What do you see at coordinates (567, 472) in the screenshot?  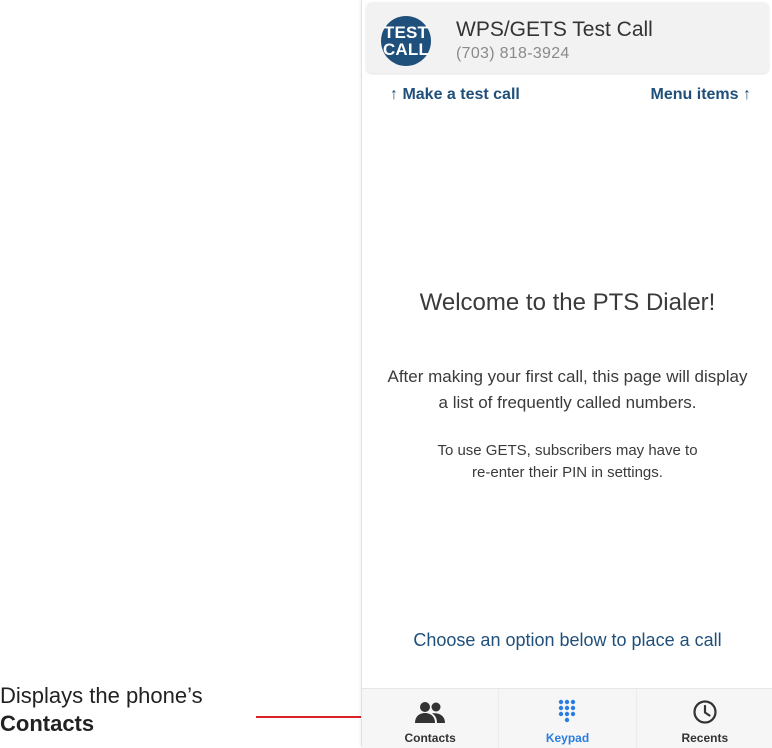 I see `gets-line2: re-enter their PIN in settings.` at bounding box center [567, 472].